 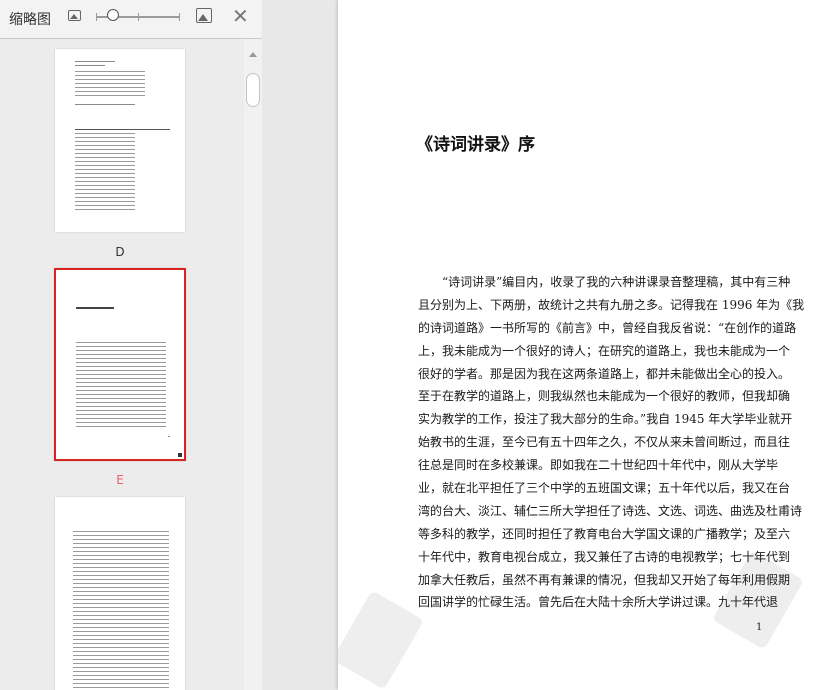 I want to click on text-line: 湾的台大、淡江、辅仁三所大学担任了诗选、文选、词选、曲选及杜甫诗, so click(x=610, y=510).